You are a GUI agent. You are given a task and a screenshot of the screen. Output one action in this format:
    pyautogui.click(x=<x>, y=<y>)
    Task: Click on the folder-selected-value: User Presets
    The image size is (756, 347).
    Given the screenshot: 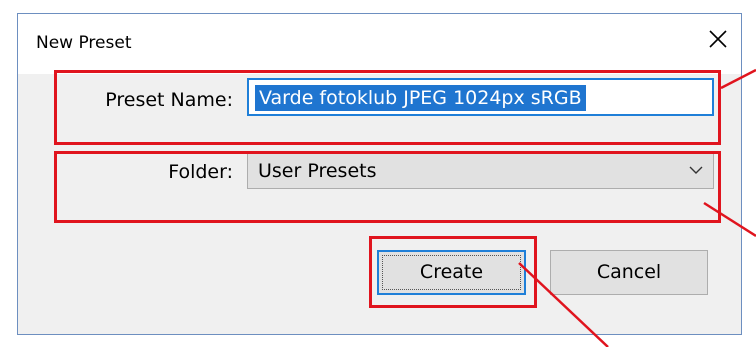 What is the action you would take?
    pyautogui.click(x=317, y=171)
    